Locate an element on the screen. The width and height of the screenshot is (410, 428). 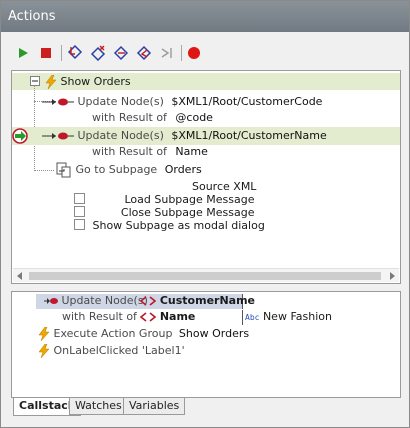
tree-line is located at coordinates (44, 170).